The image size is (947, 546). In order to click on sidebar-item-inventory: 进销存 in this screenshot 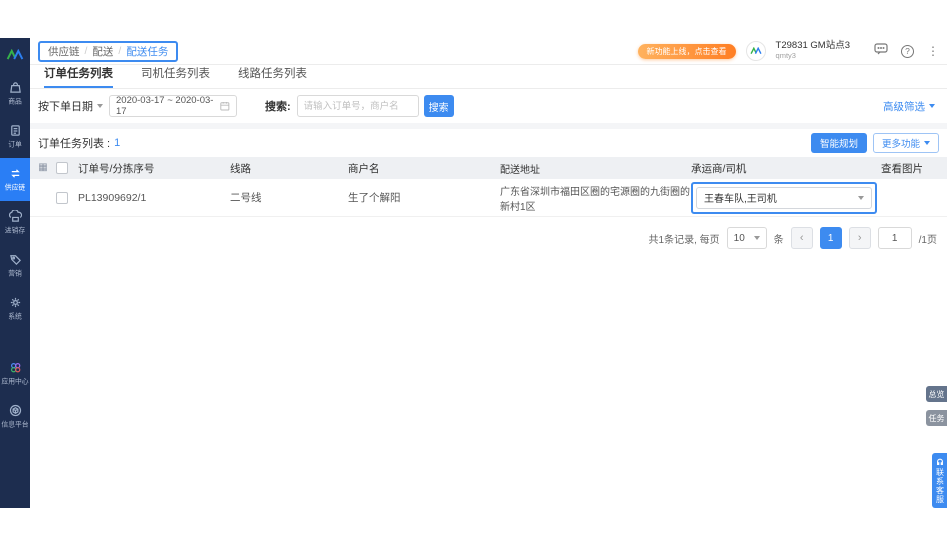, I will do `click(15, 222)`.